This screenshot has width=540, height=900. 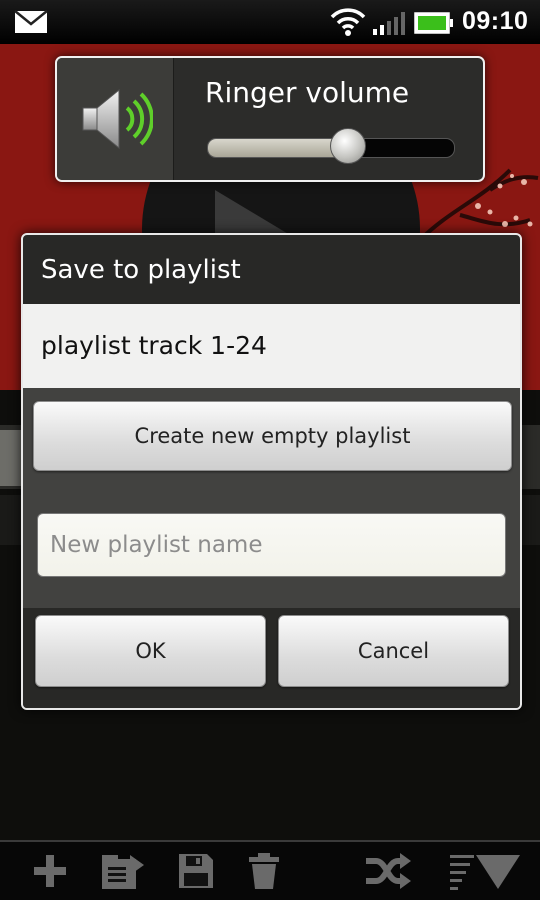 I want to click on volume-title: Ringer volume, so click(x=307, y=92).